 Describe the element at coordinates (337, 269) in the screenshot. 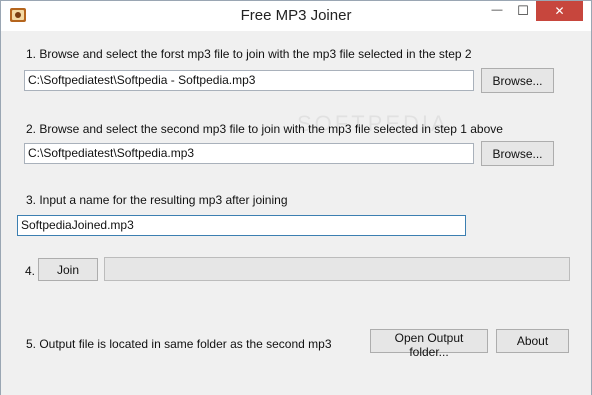

I see `join-progress-bar` at that location.